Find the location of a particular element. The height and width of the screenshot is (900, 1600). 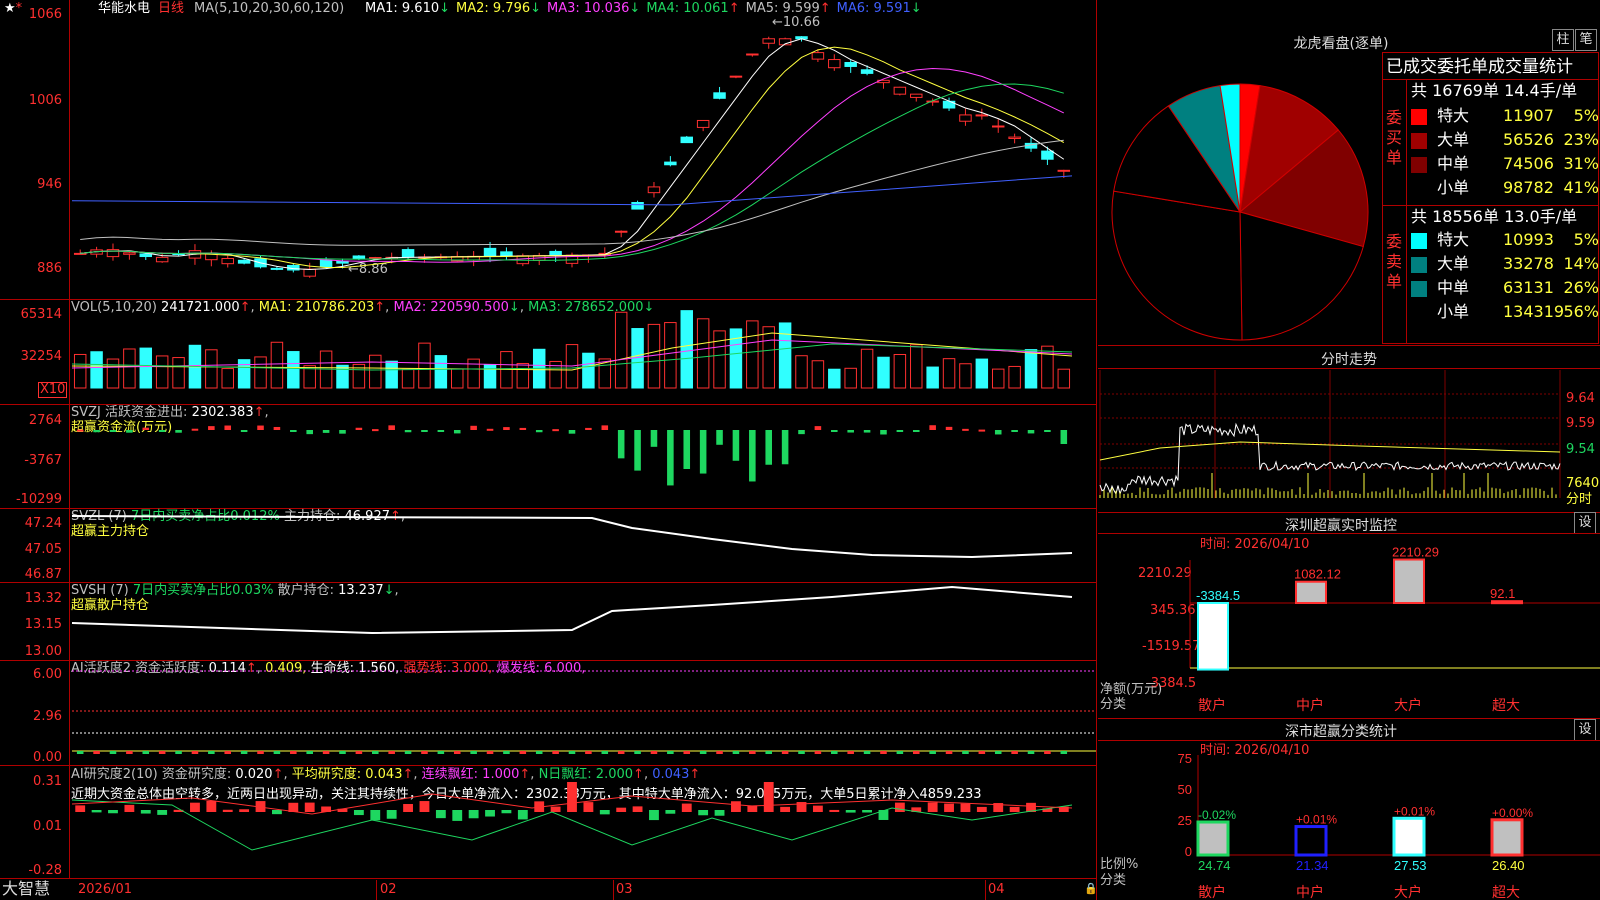

classify-axis-label: 0 is located at coordinates (1188, 851).